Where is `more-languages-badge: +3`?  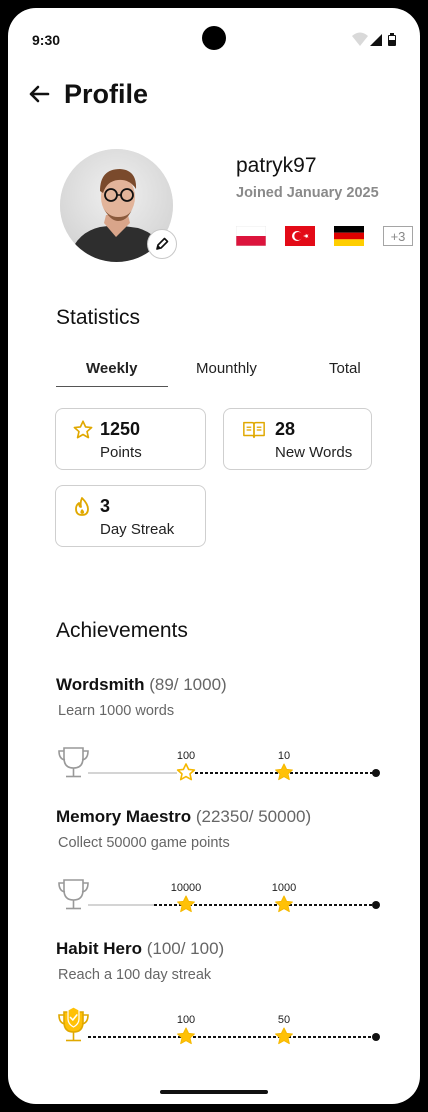
more-languages-badge: +3 is located at coordinates (398, 236).